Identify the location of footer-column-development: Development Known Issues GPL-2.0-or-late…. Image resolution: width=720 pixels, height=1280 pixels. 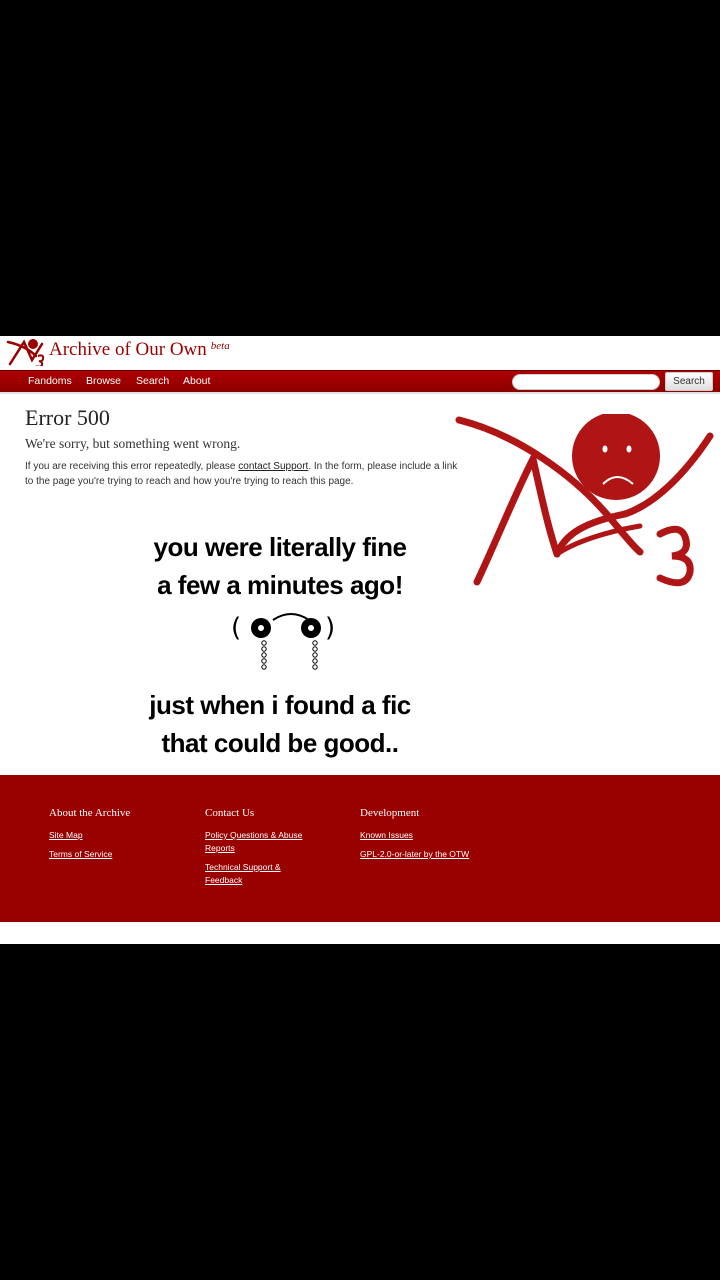
(460, 837).